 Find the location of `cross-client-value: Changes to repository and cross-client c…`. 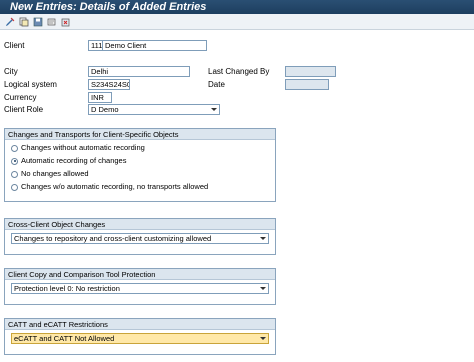

cross-client-value: Changes to repository and cross-client c… is located at coordinates (113, 238).